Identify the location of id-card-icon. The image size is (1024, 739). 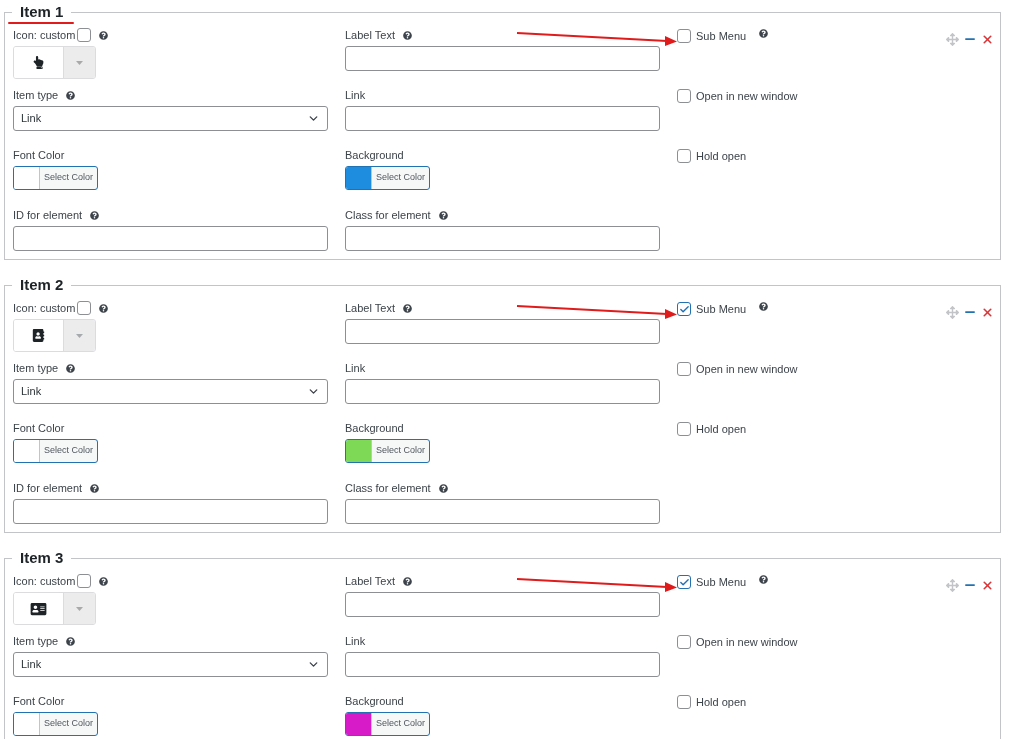
(38, 608).